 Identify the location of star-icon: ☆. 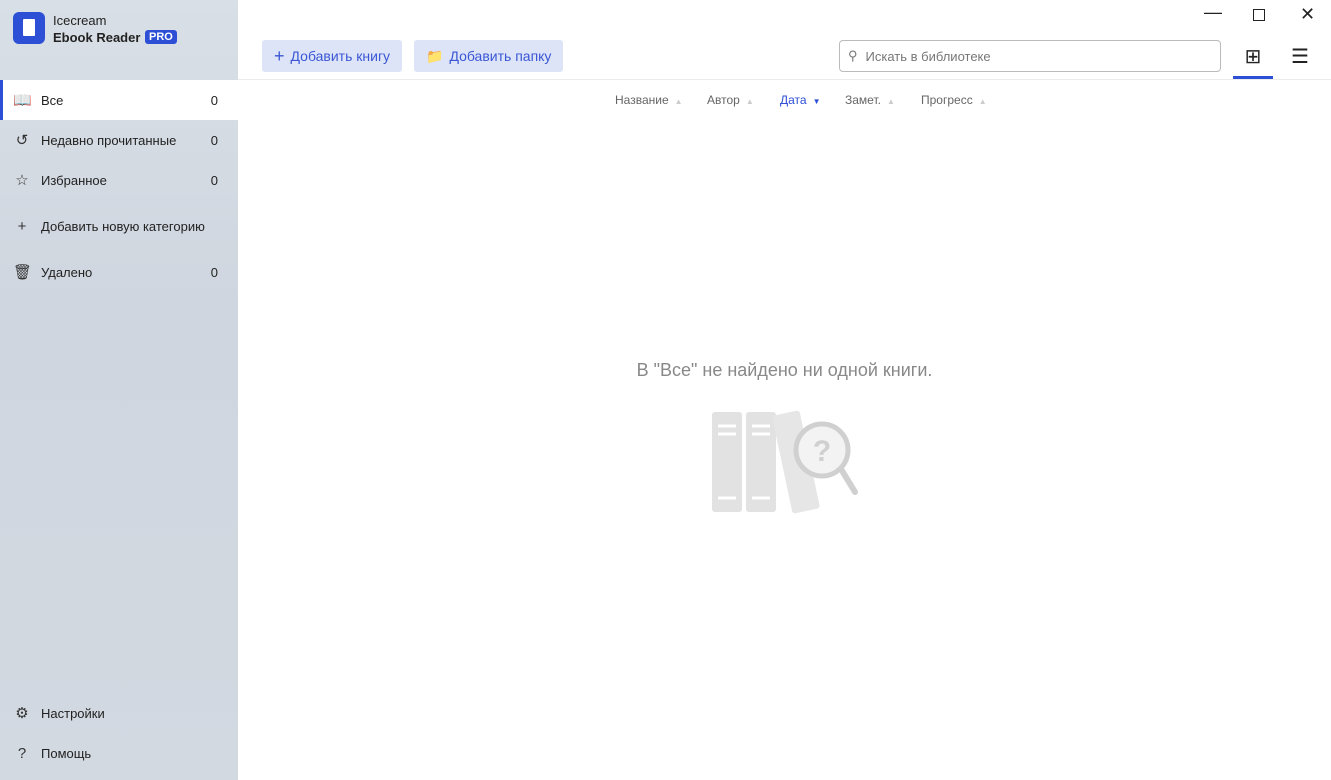
(22, 180).